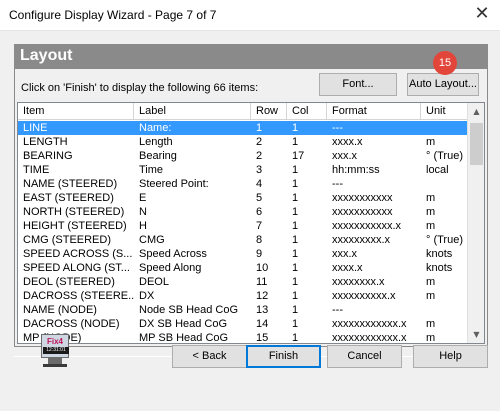 This screenshot has height=411, width=500. What do you see at coordinates (243, 226) in the screenshot?
I see `table-row: HEIGHT (STEERED) H 7 1 xxxxxxxxxxx.x m` at bounding box center [243, 226].